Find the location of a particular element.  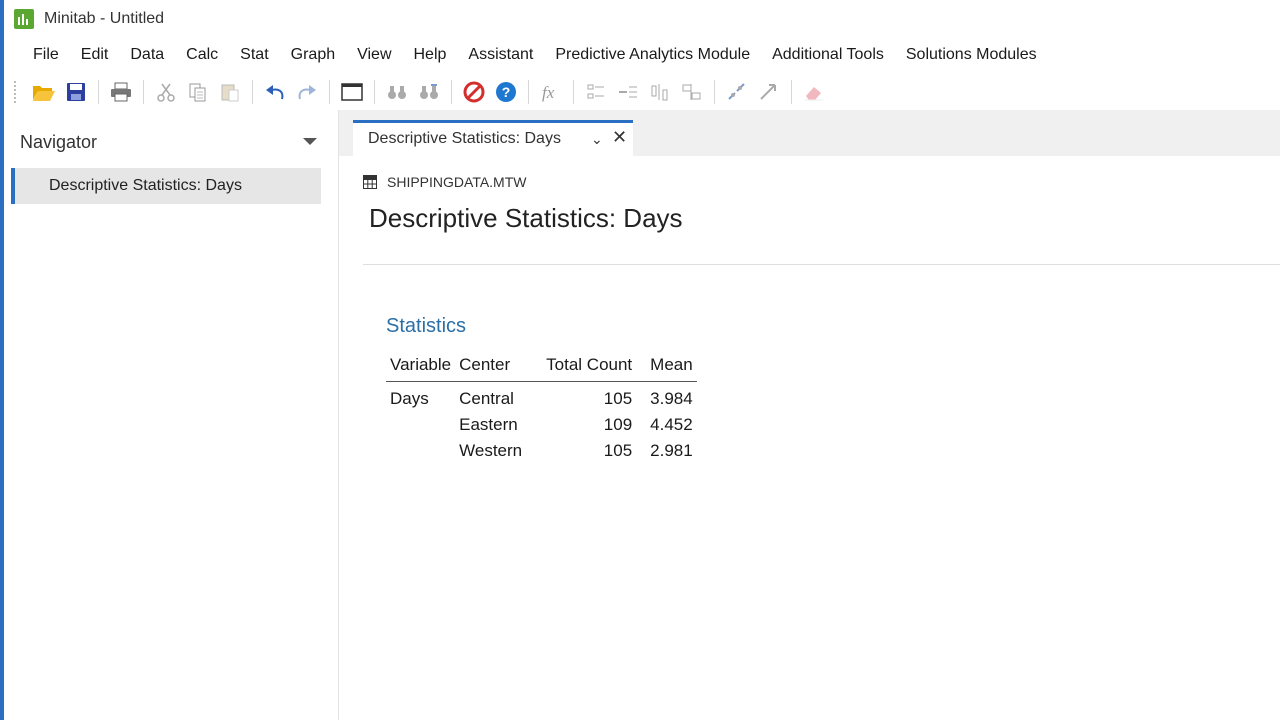

cell-center: Western is located at coordinates (491, 450).